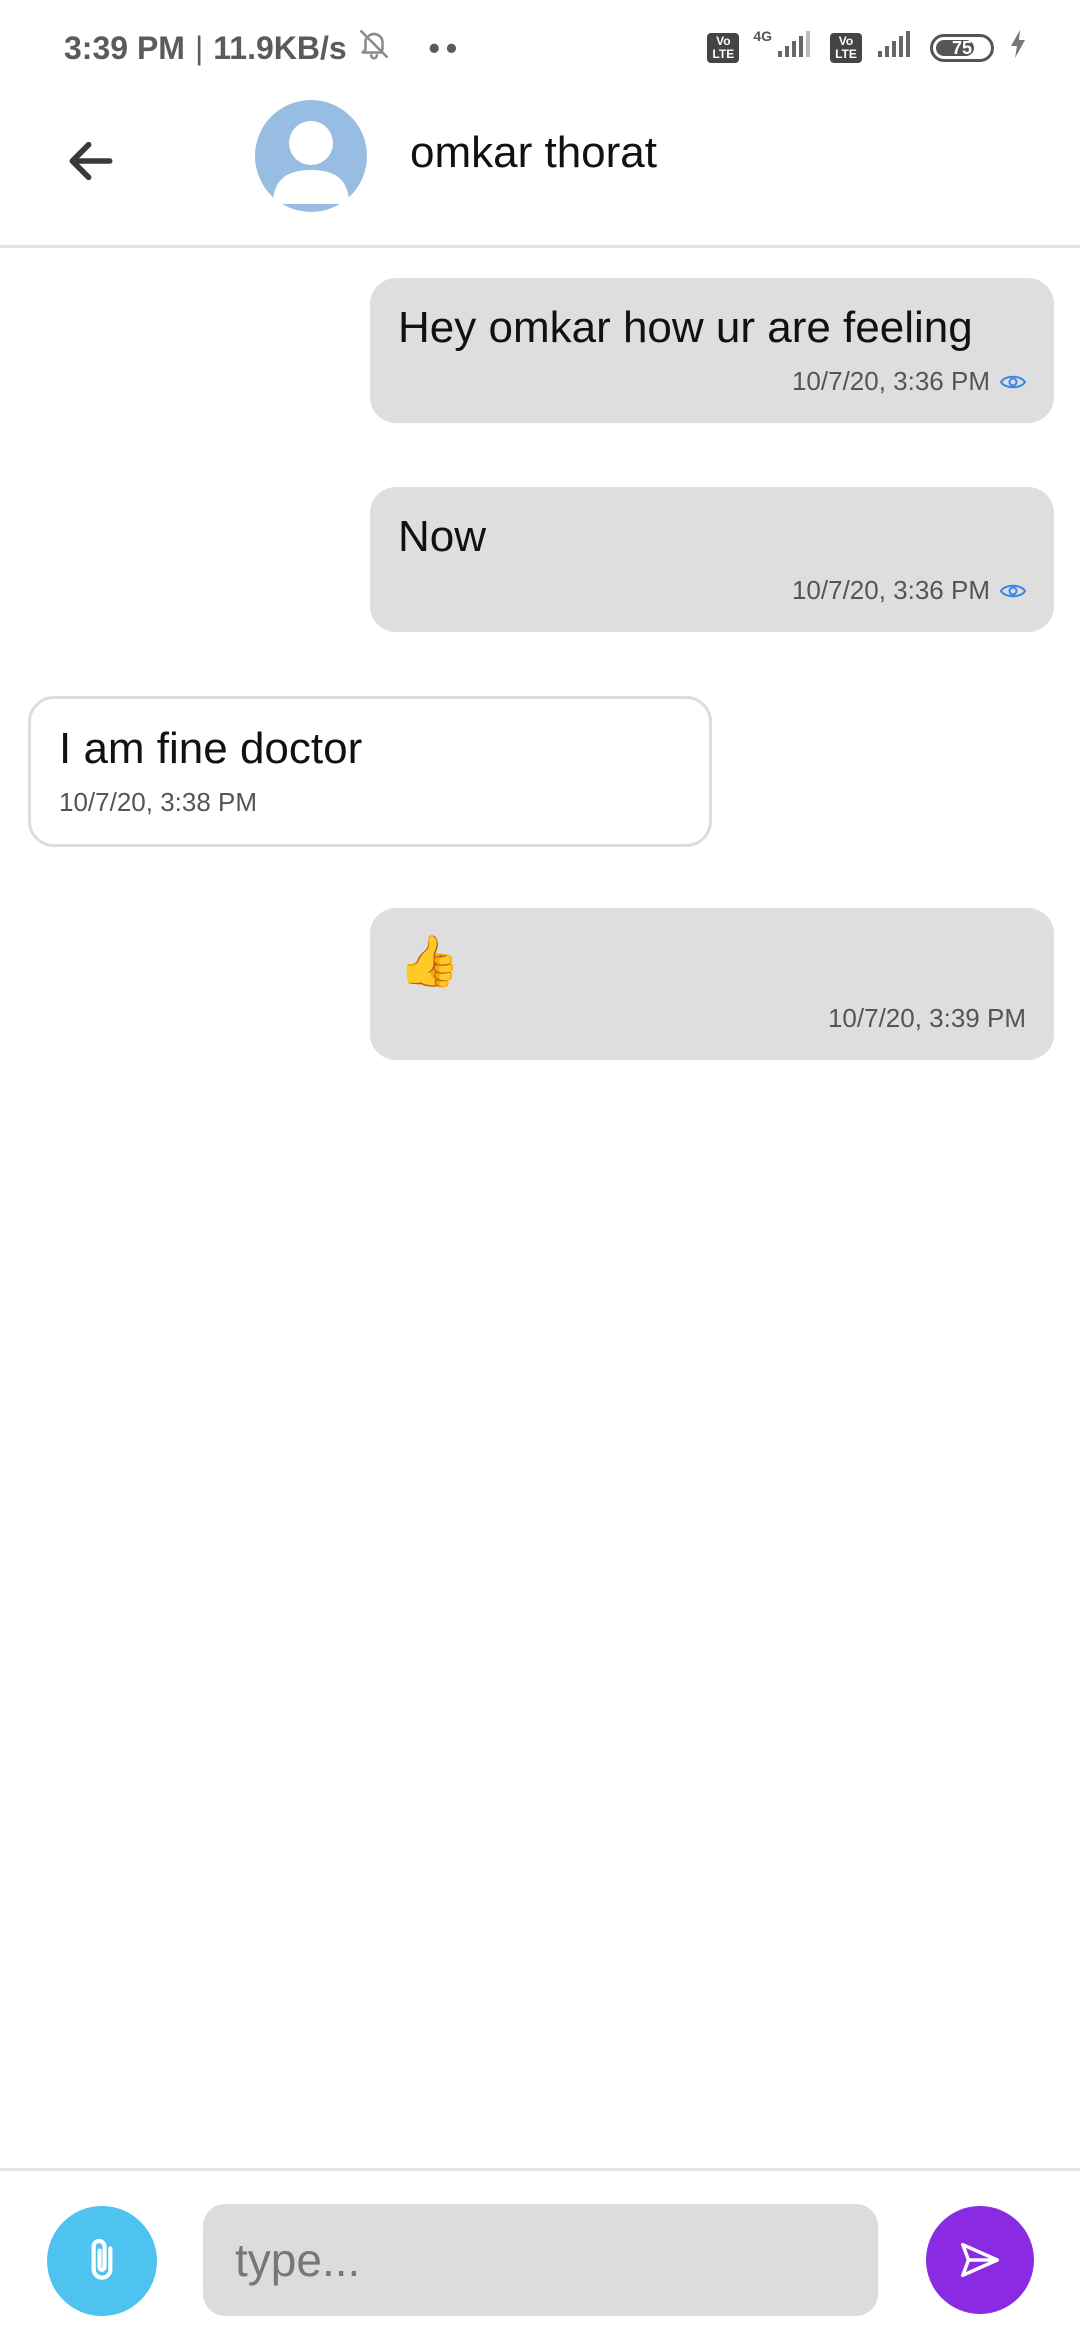 The width and height of the screenshot is (1080, 2340). I want to click on bolt-icon, so click(1018, 48).